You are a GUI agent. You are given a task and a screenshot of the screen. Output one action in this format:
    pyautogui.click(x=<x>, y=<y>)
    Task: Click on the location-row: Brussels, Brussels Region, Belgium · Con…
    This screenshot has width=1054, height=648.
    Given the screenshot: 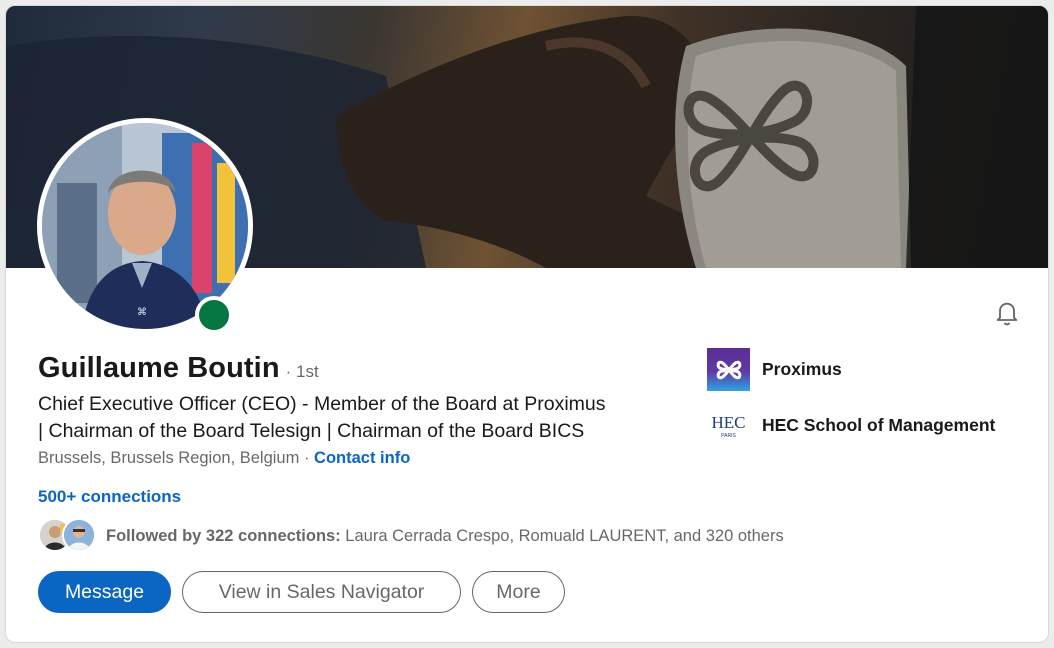 What is the action you would take?
    pyautogui.click(x=224, y=458)
    